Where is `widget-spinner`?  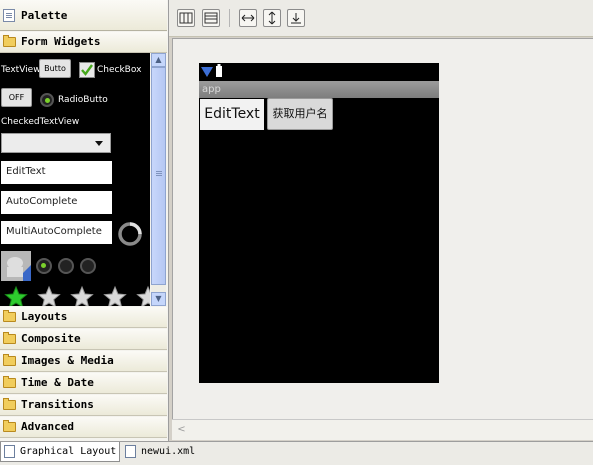
widget-spinner is located at coordinates (56, 143).